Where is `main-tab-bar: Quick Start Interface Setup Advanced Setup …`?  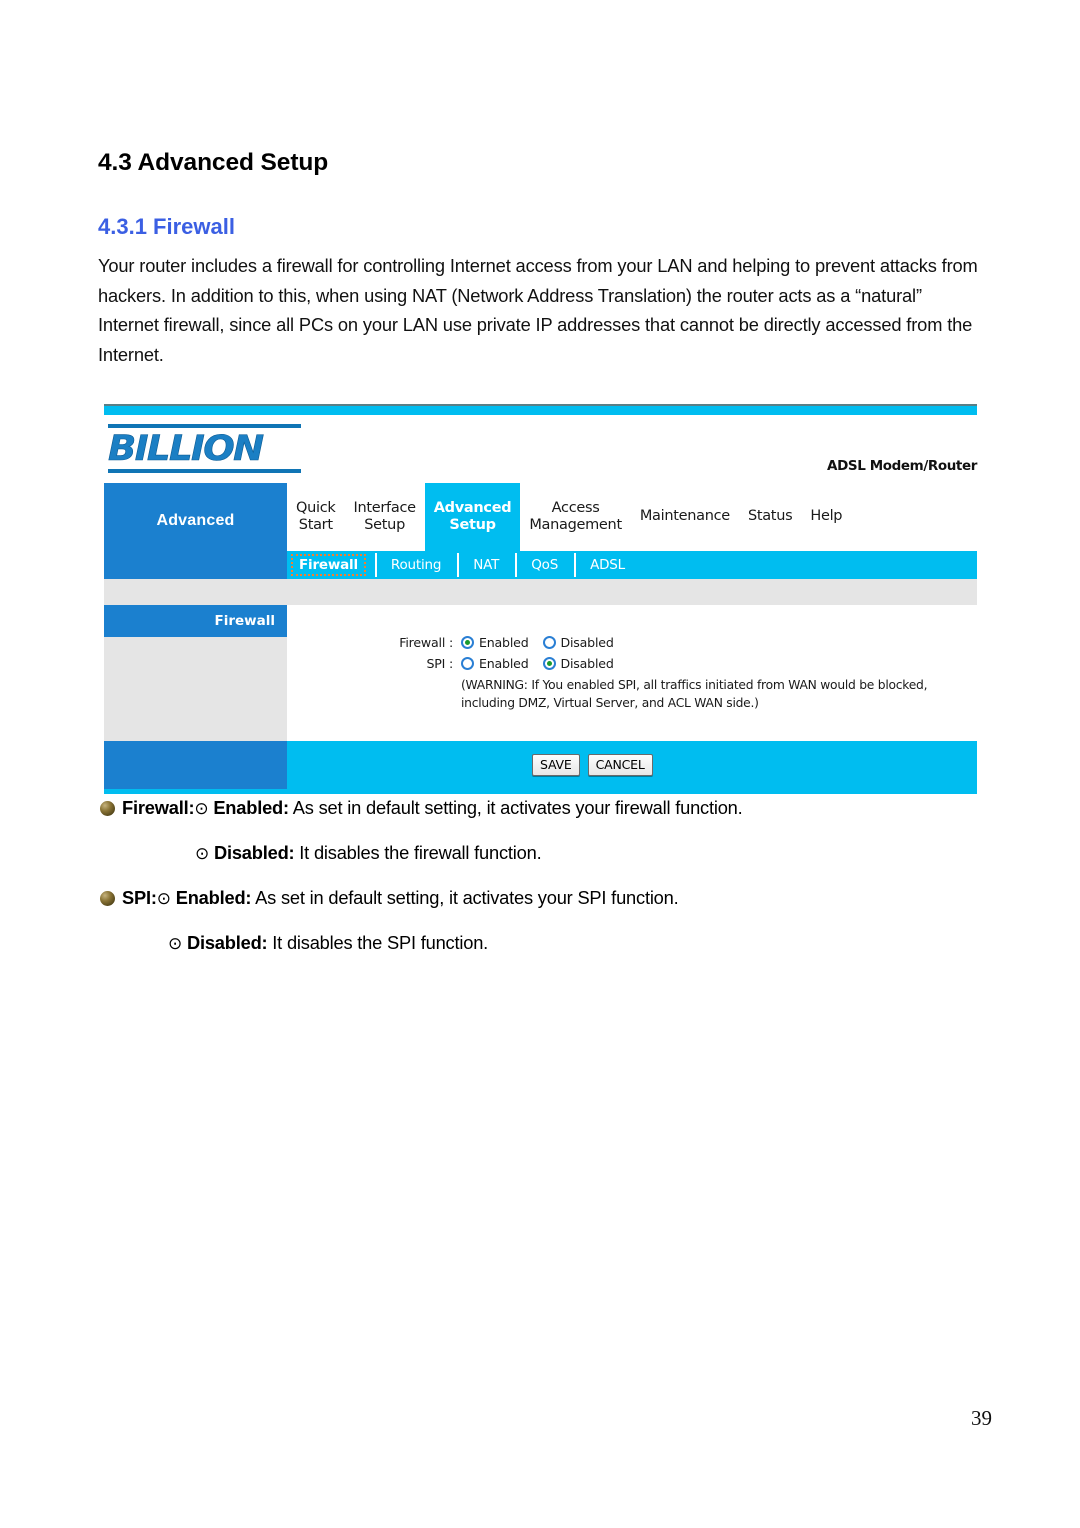
main-tab-bar: Quick Start Interface Setup Advanced Setup … is located at coordinates (632, 517).